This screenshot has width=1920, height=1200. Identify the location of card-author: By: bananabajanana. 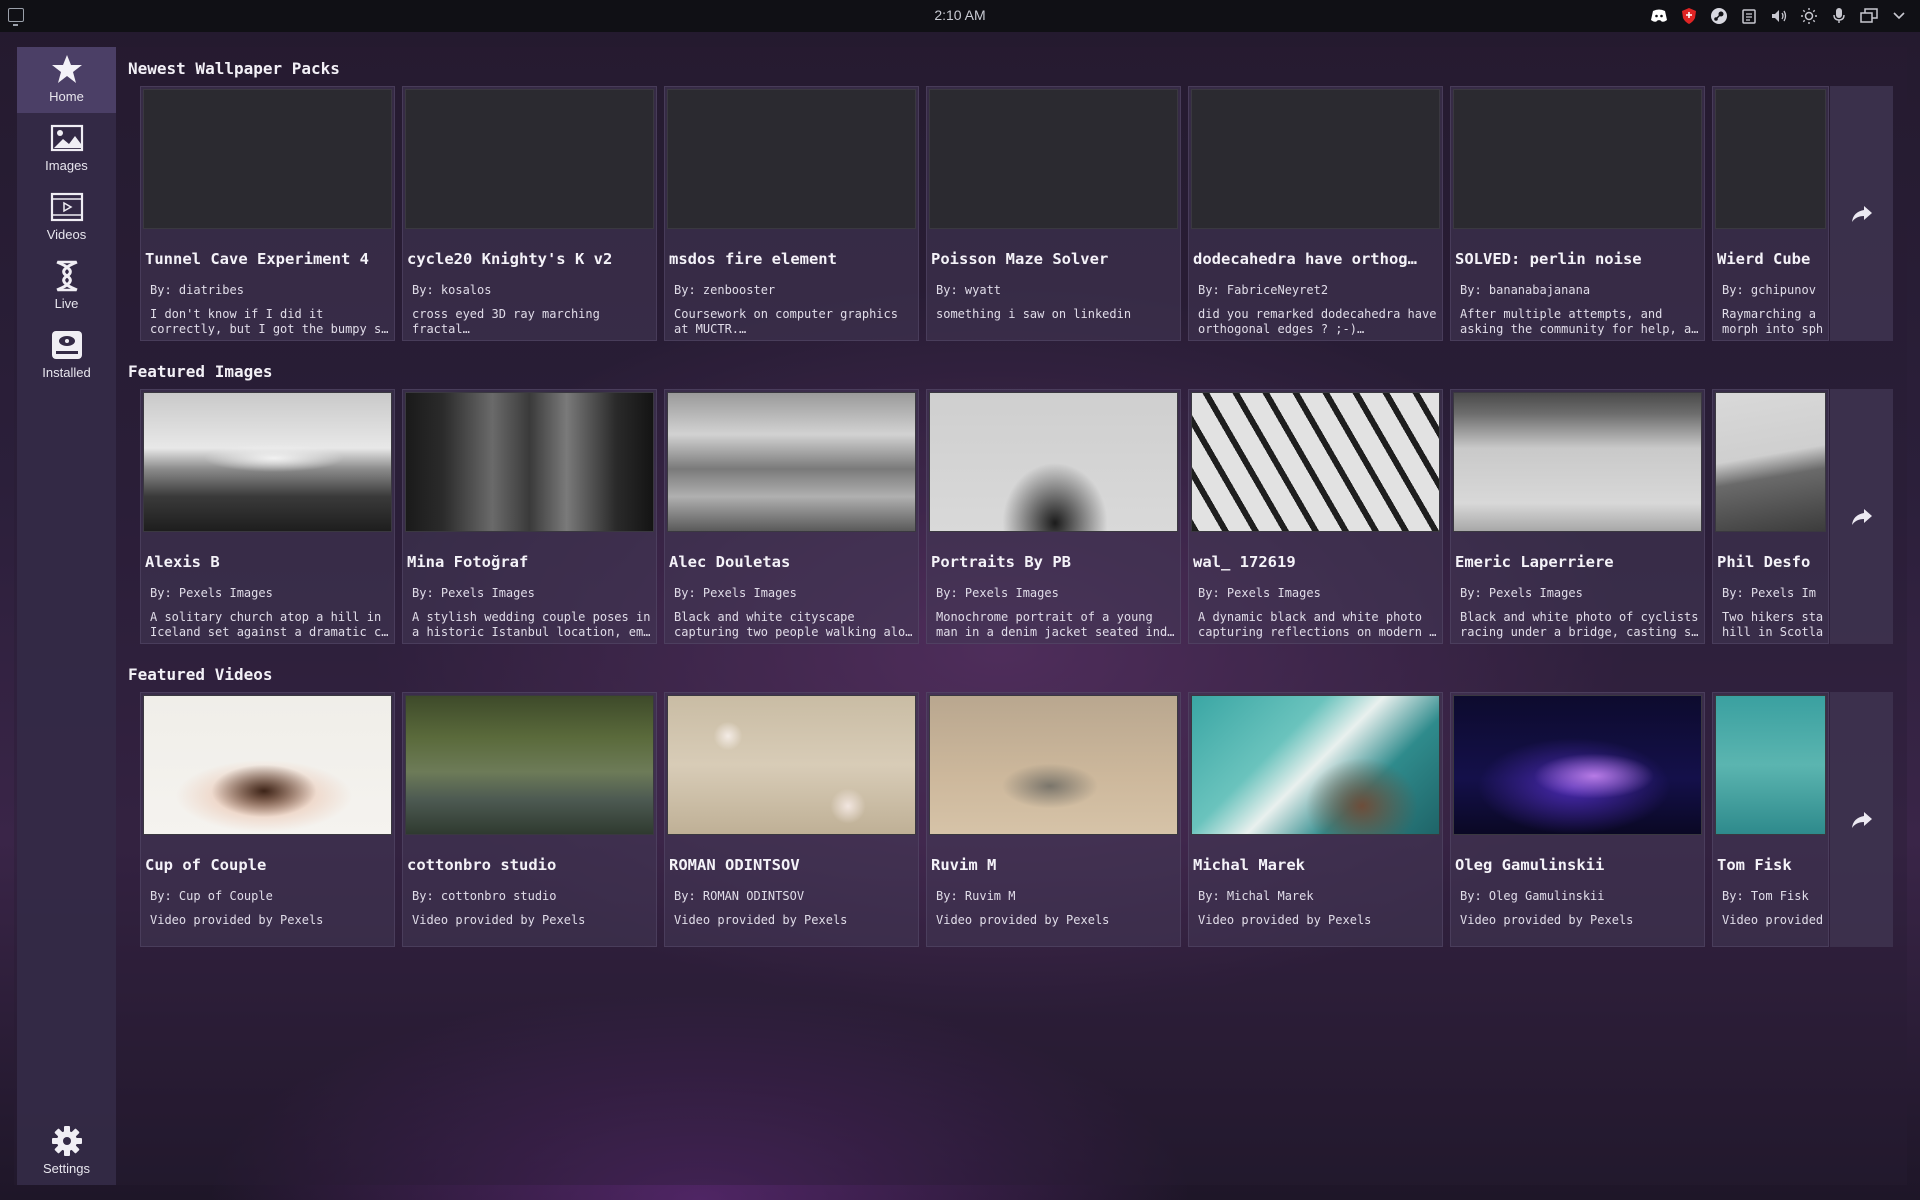
(1525, 290).